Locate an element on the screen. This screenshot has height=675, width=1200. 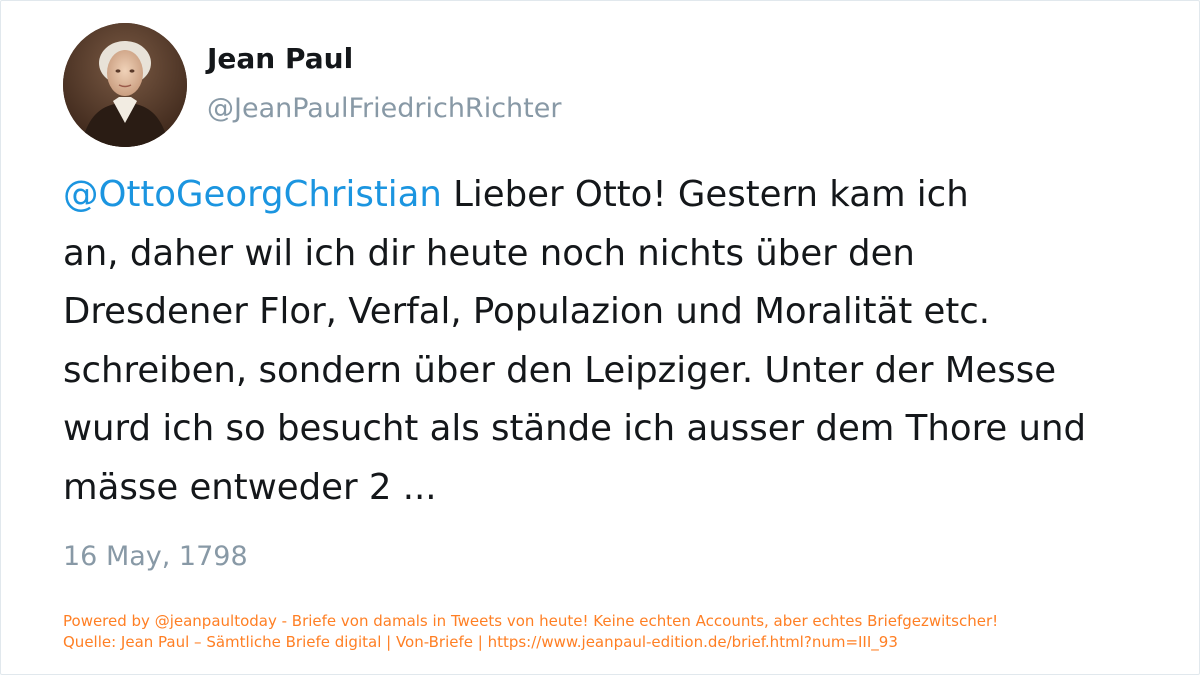
user-handle: @JeanPaulFriedrichRichter is located at coordinates (384, 109).